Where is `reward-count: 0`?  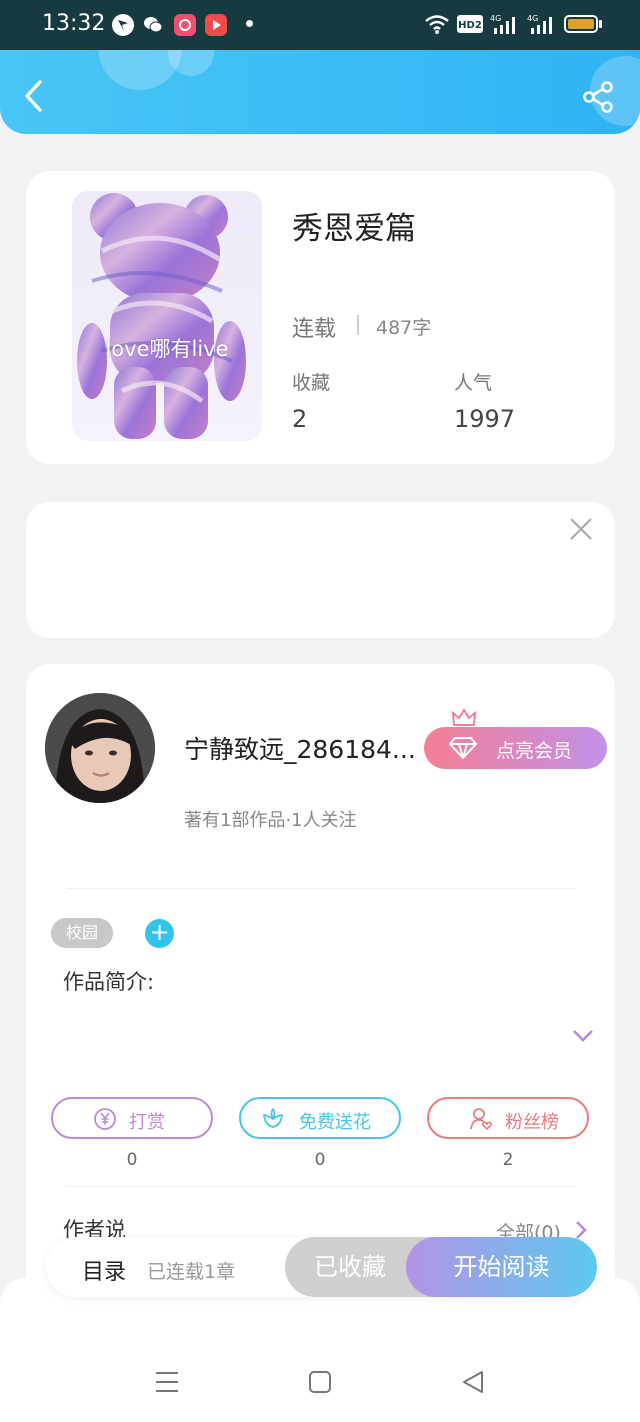
reward-count: 0 is located at coordinates (132, 1160).